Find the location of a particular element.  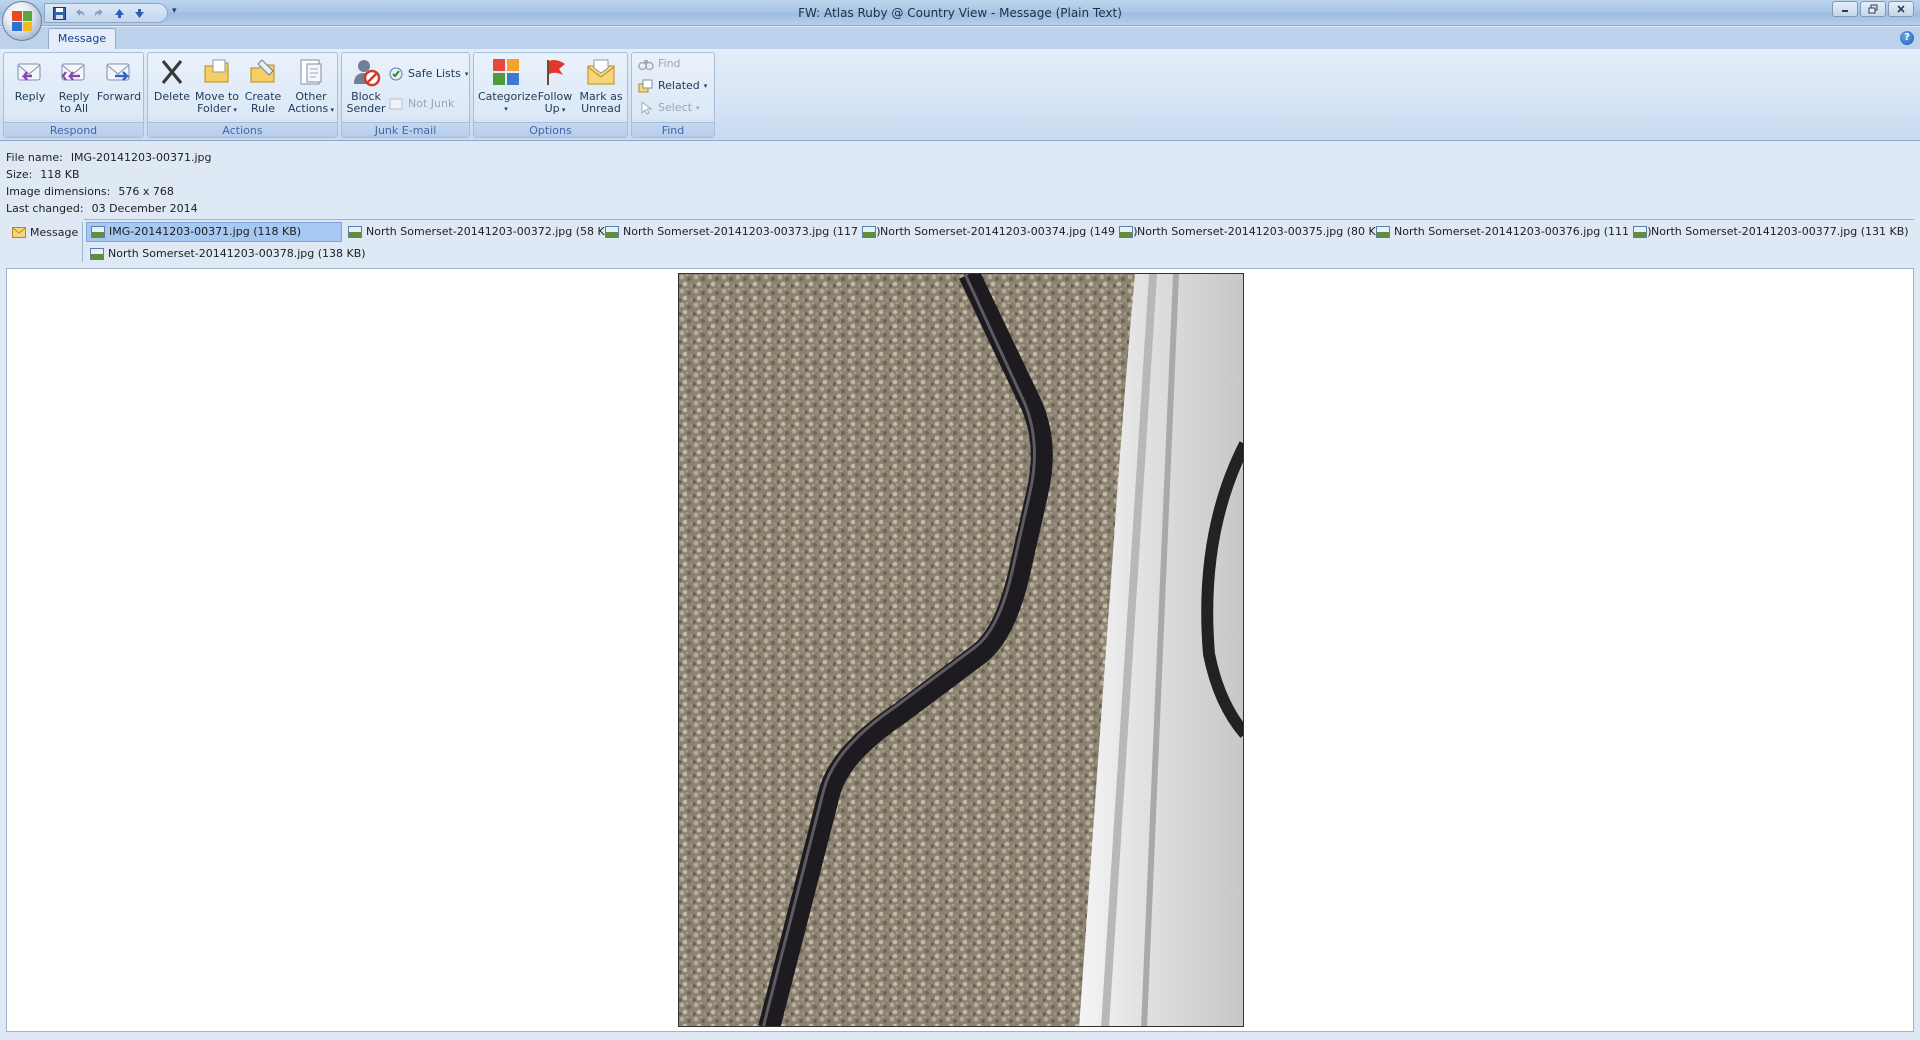

select-cursor-icon is located at coordinates (647, 107).